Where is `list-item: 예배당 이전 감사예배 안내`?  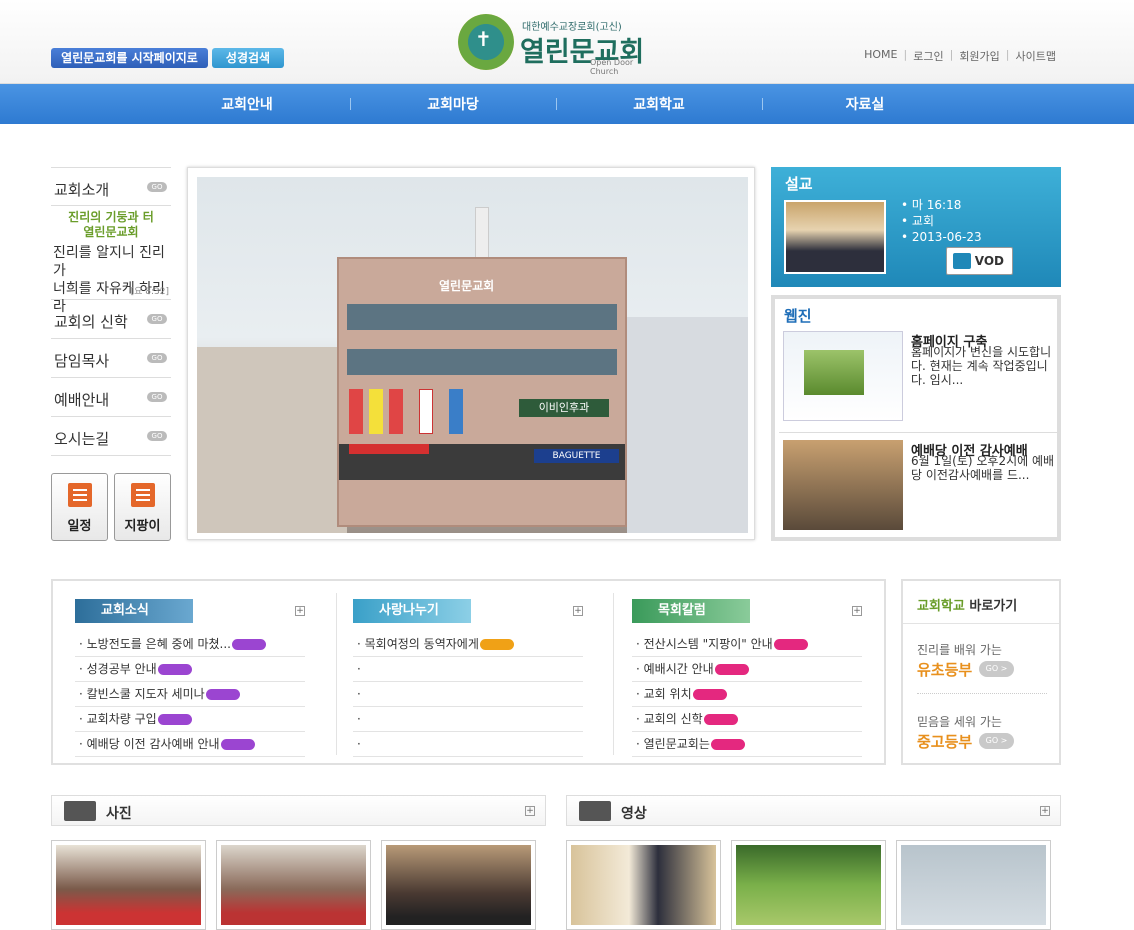
list-item: 예배당 이전 감사예배 안내 is located at coordinates (190, 744).